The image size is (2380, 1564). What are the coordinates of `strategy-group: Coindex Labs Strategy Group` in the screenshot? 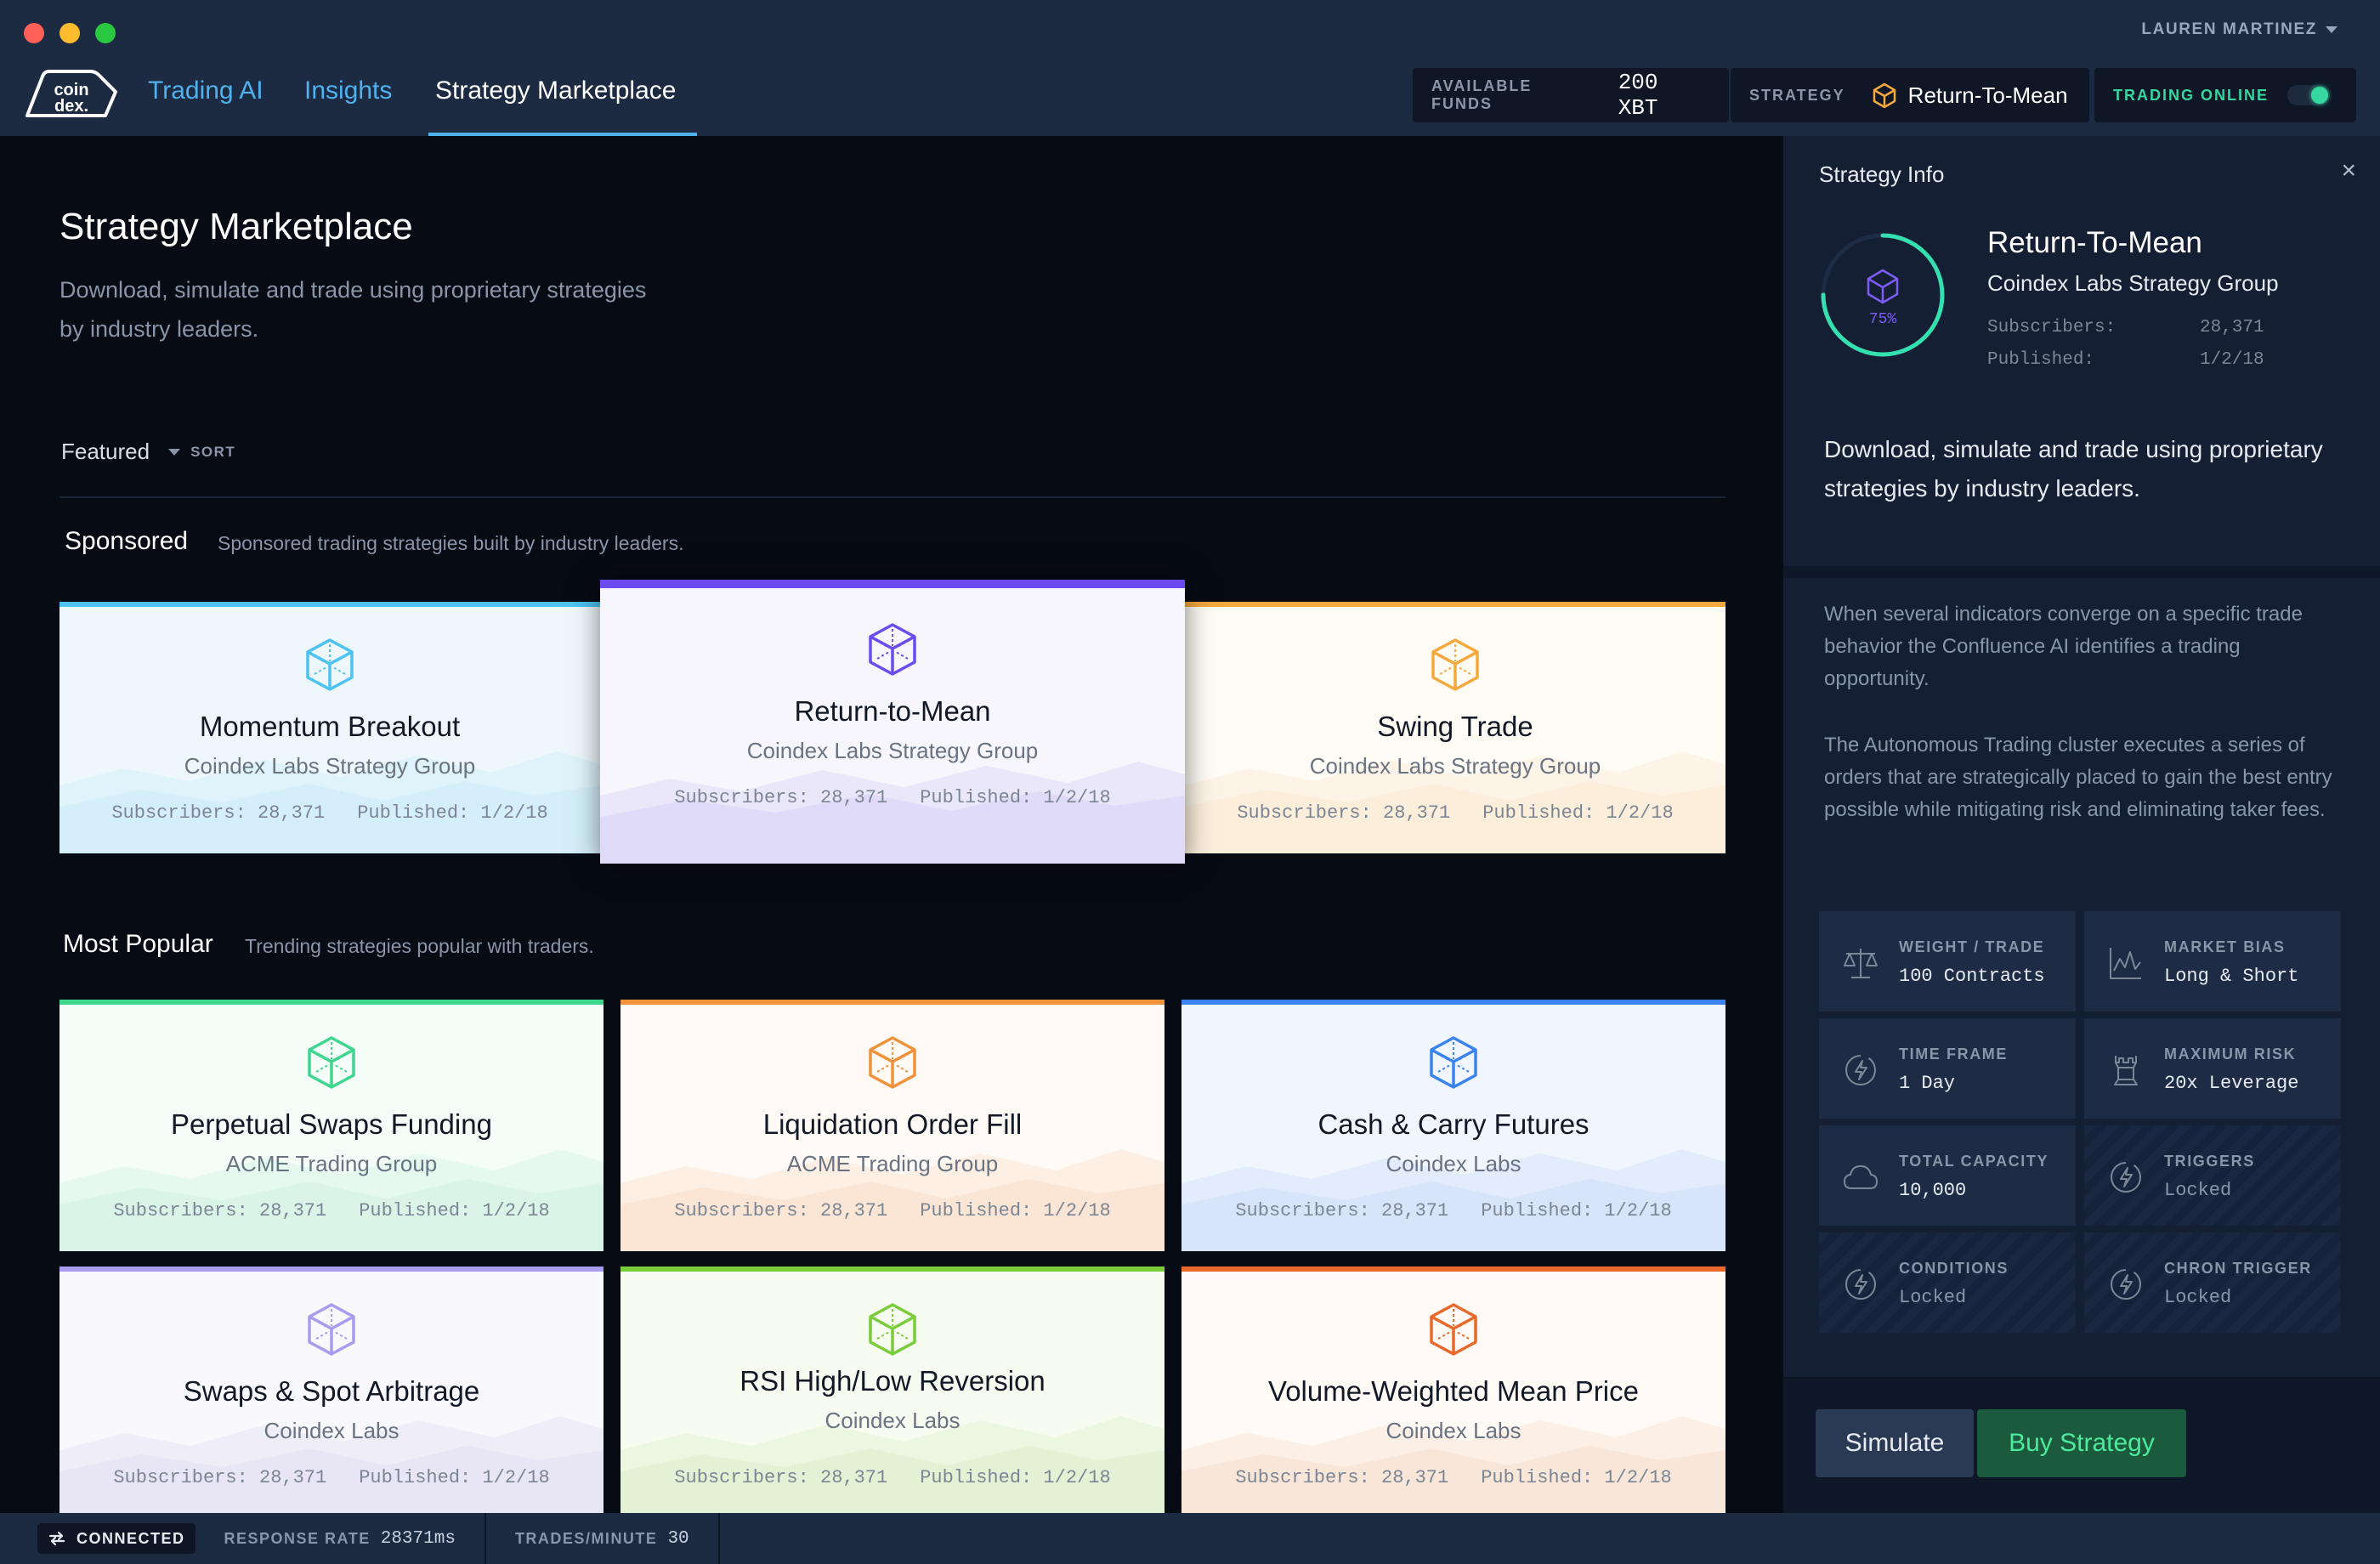 It's located at (2133, 283).